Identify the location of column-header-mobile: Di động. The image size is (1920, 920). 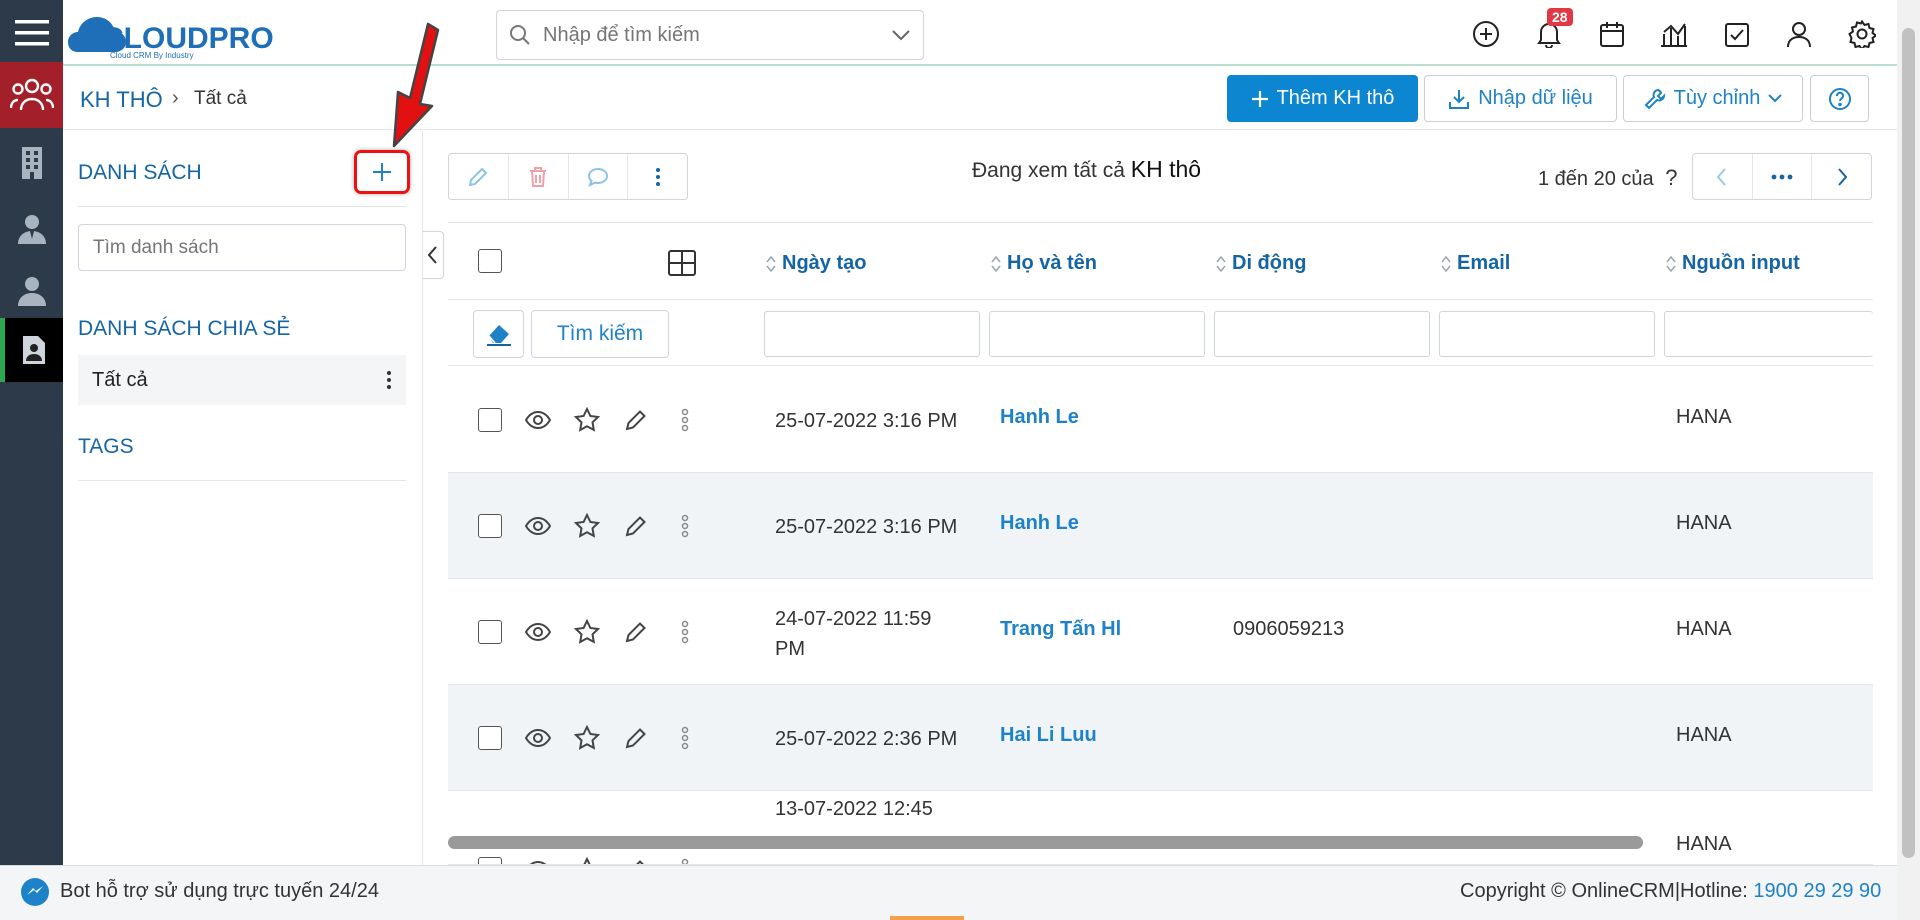
(1261, 263).